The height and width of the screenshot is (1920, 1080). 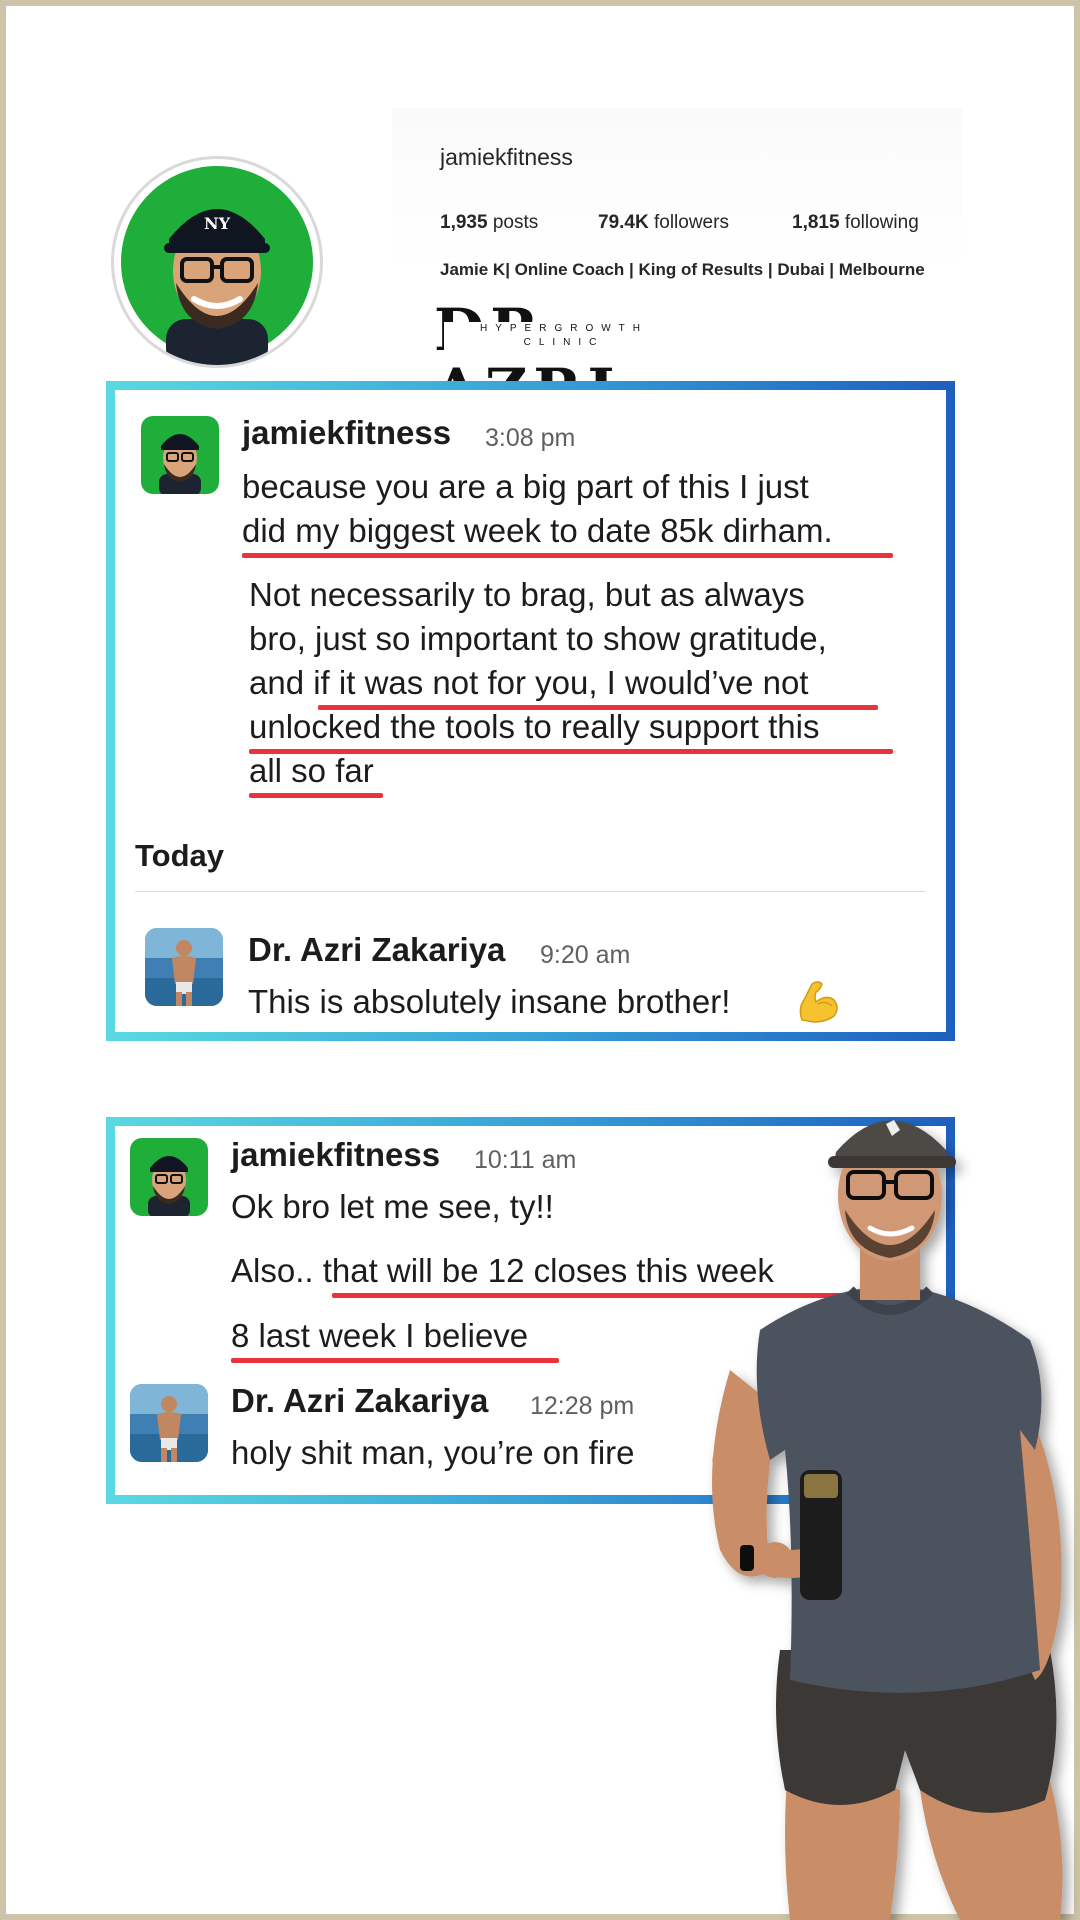 I want to click on following-count: 1,815, so click(x=816, y=222).